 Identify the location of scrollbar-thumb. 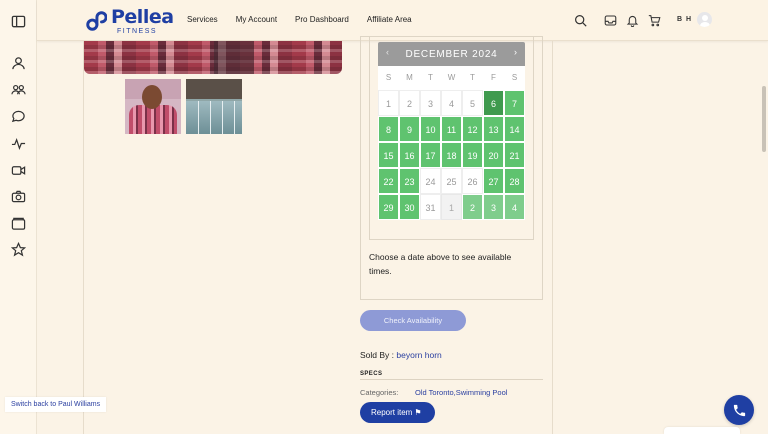
(764, 119).